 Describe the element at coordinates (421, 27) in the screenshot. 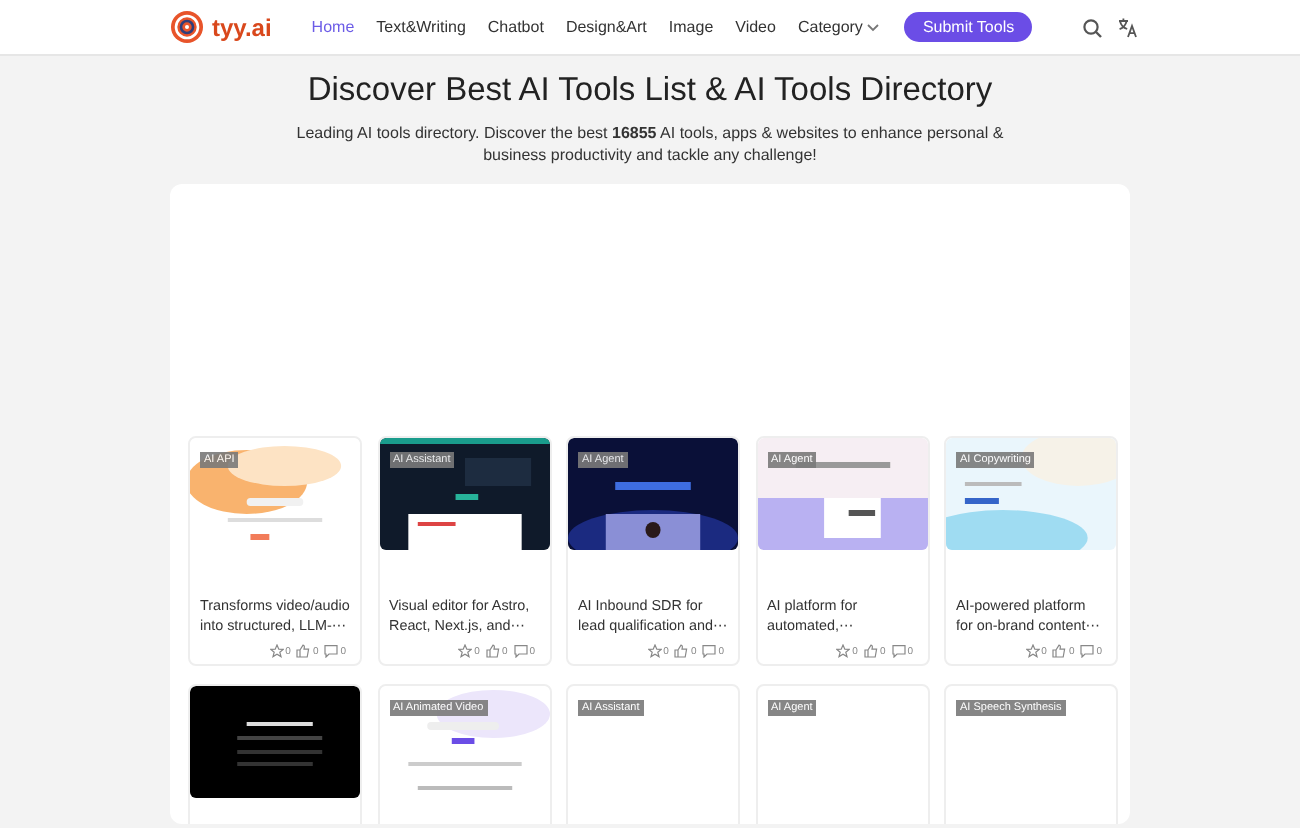

I see `nav-link: Text&Writing` at that location.